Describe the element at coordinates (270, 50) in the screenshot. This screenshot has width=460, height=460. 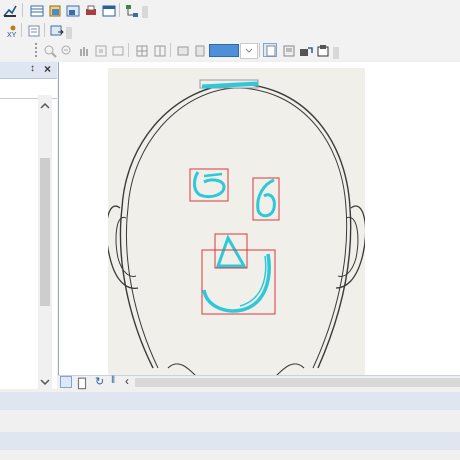
I see `toggle-draft-icon` at that location.